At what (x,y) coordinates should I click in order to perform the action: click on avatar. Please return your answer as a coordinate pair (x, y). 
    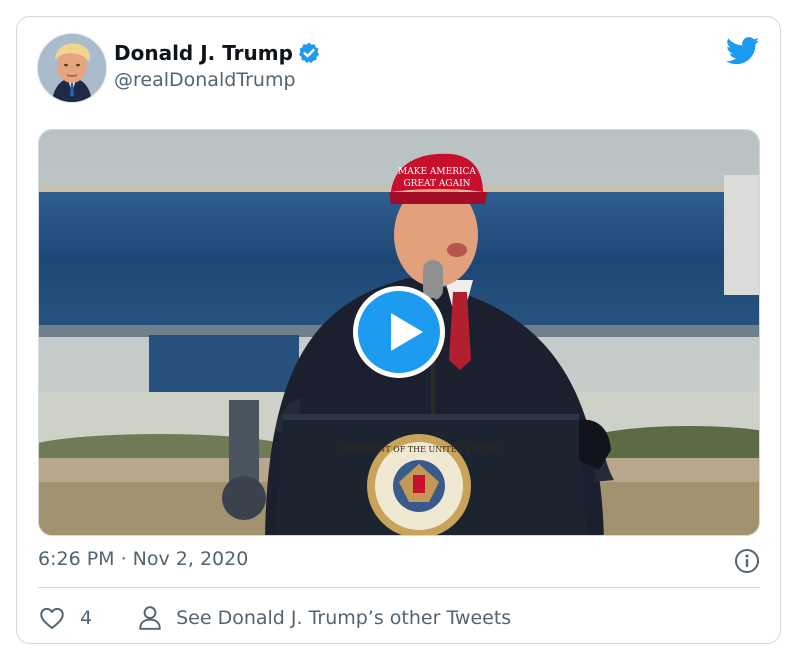
    Looking at the image, I should click on (72, 68).